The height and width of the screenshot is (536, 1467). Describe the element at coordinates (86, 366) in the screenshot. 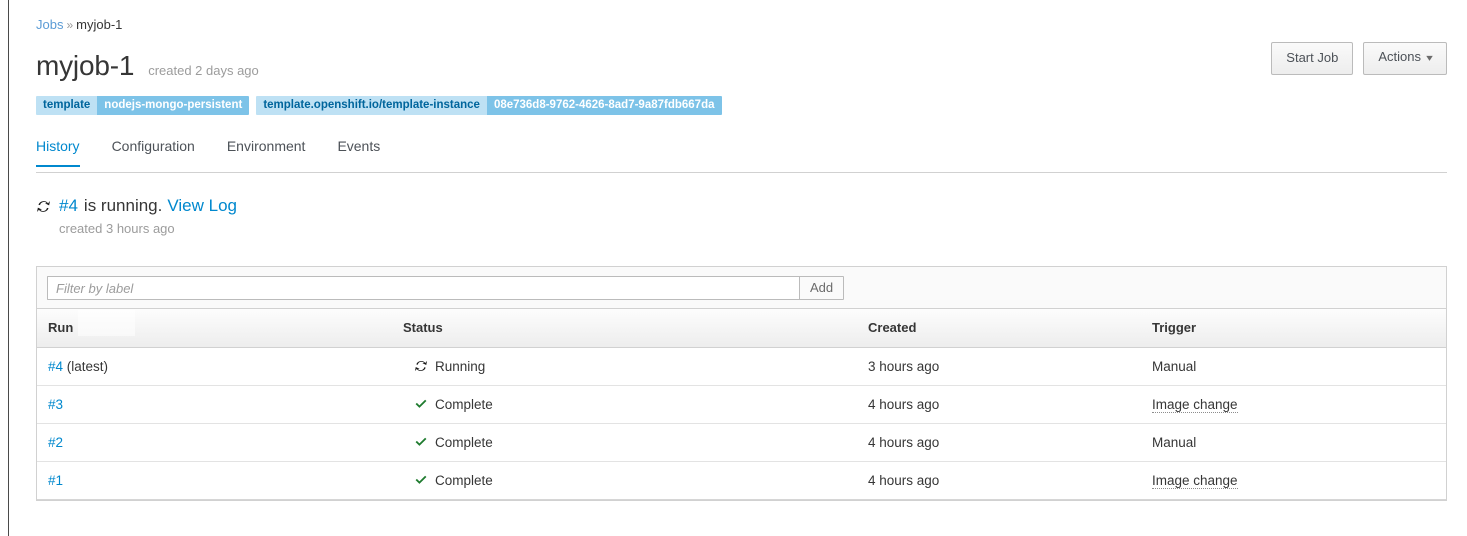

I see `run-latest-note: (latest)` at that location.